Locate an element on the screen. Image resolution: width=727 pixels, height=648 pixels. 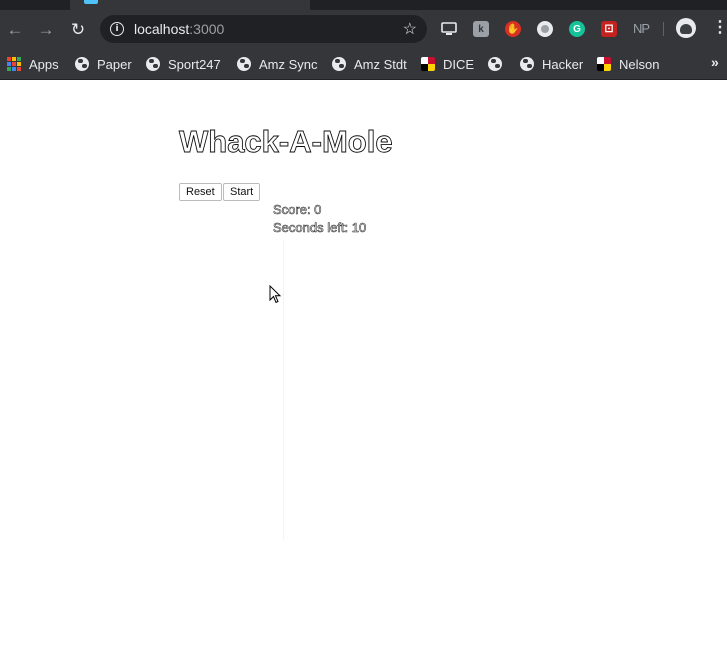
bookmark-label: Nelson is located at coordinates (639, 64).